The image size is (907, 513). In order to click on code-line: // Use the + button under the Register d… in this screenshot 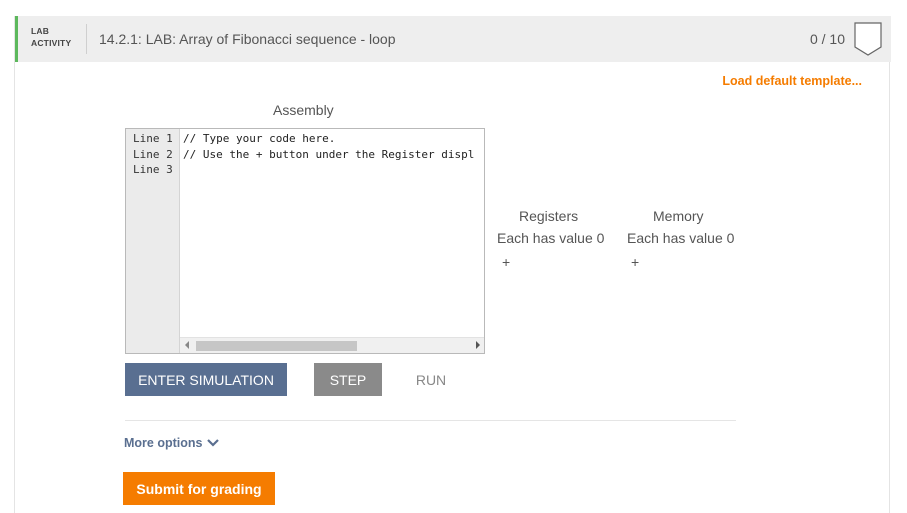, I will do `click(328, 155)`.